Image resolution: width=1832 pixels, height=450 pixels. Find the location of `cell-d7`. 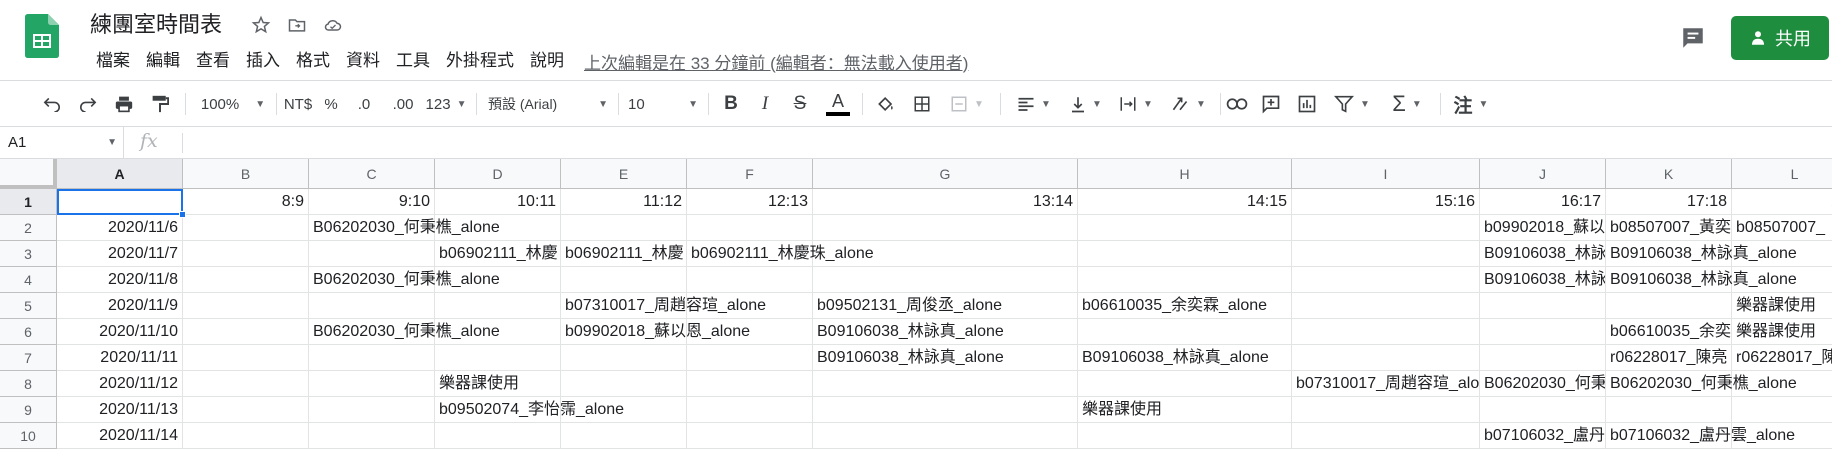

cell-d7 is located at coordinates (498, 358).